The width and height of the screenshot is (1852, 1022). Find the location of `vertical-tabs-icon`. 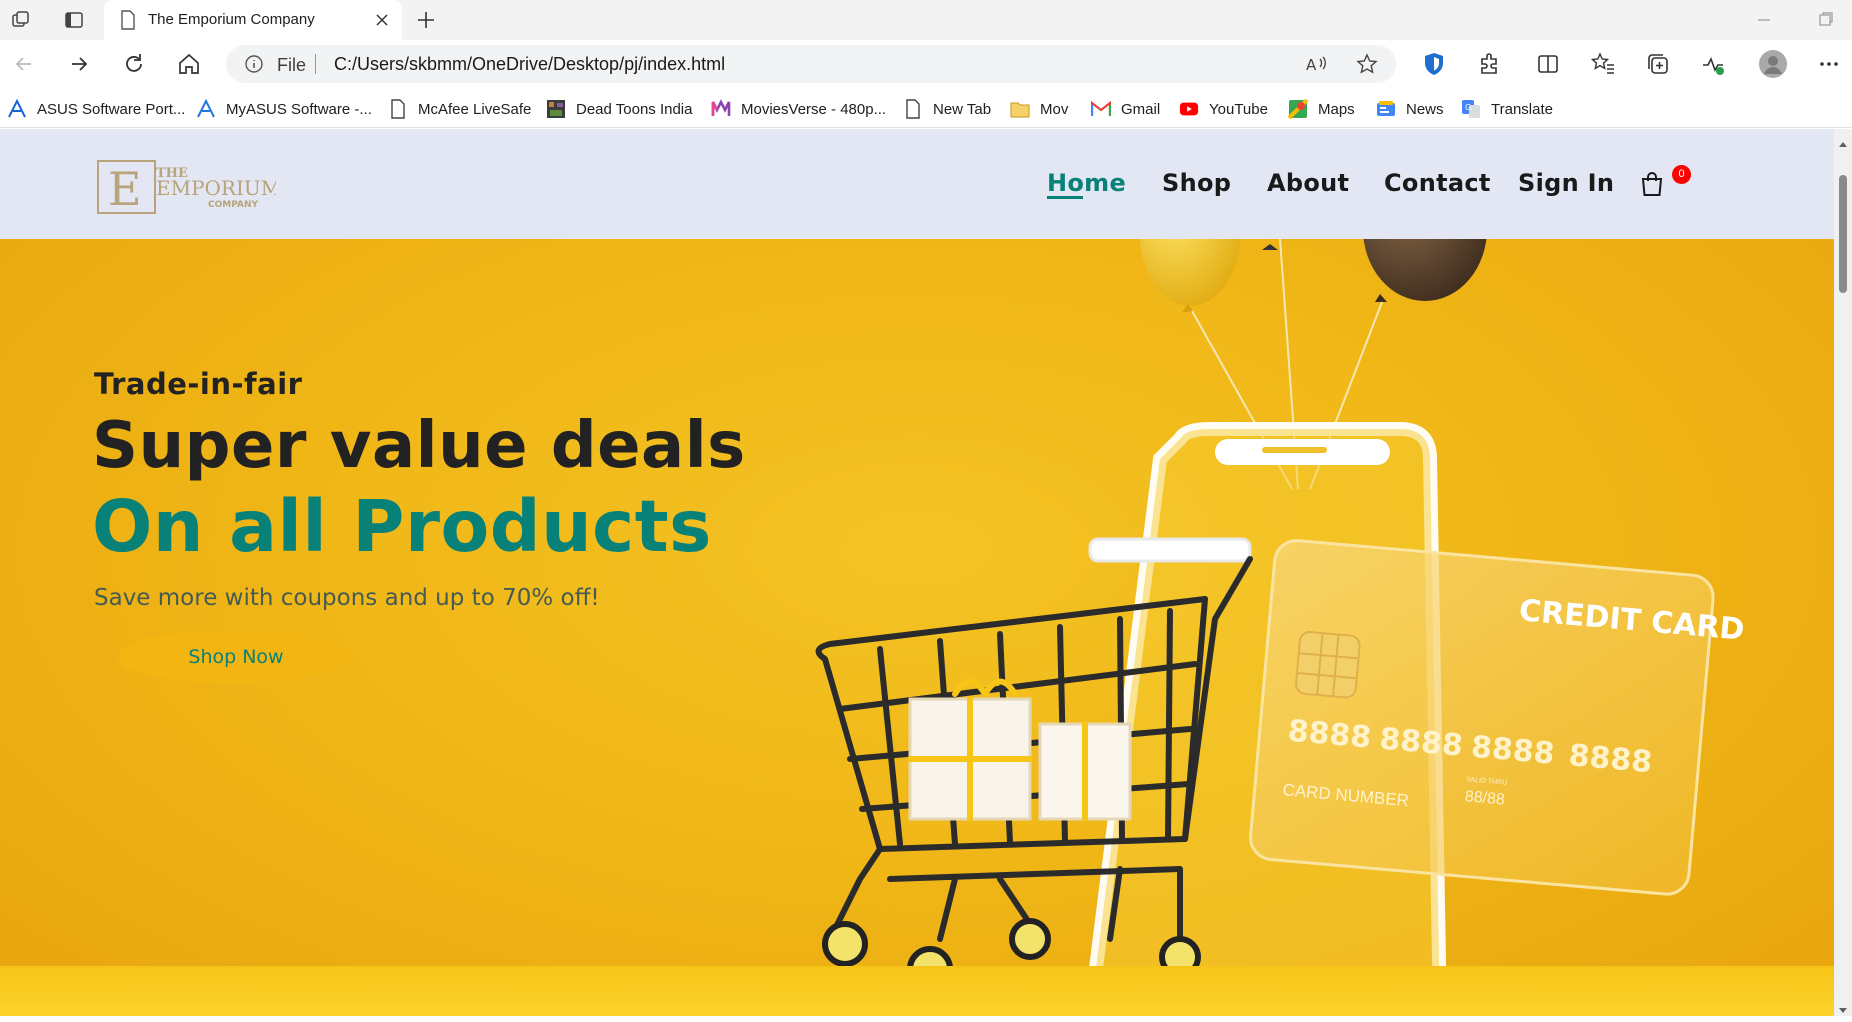

vertical-tabs-icon is located at coordinates (74, 20).